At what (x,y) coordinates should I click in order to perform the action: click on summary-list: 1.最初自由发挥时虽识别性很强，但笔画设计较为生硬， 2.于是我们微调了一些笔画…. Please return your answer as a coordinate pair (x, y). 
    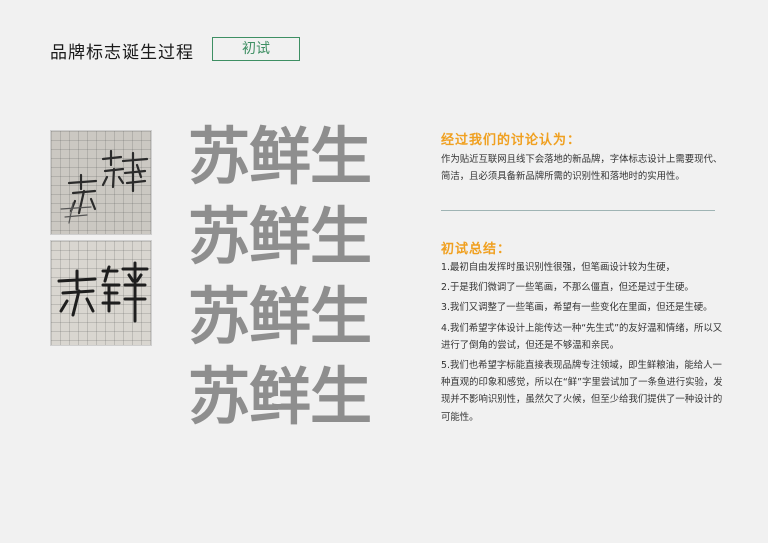
    Looking at the image, I should click on (582, 344).